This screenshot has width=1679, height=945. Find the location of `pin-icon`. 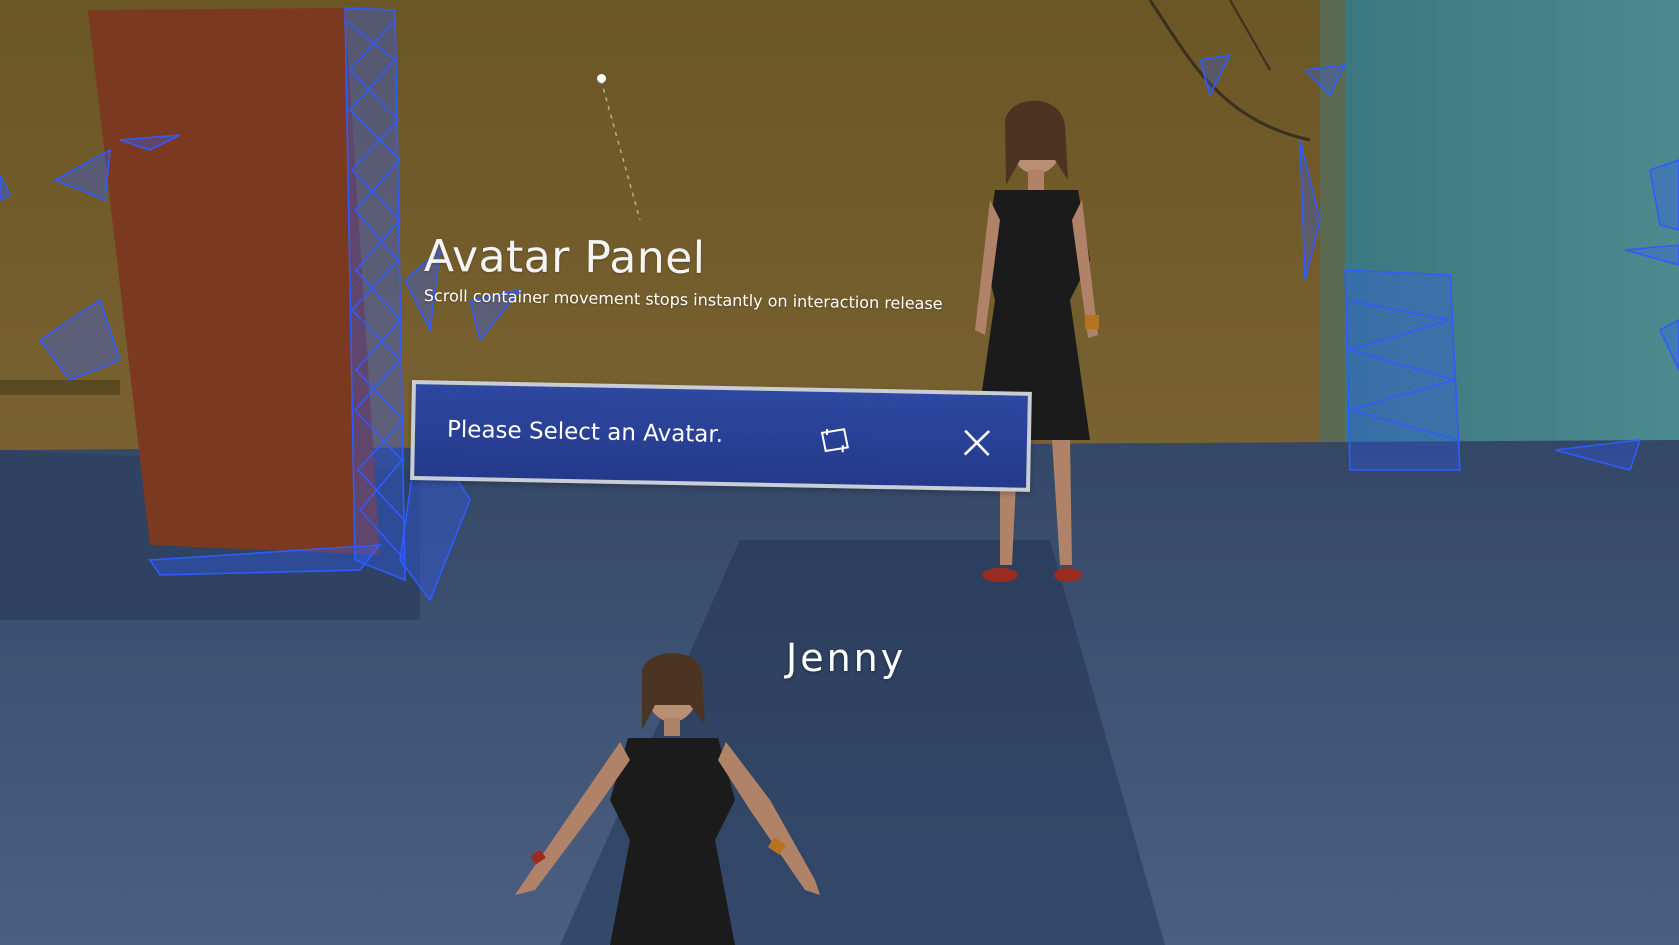

pin-icon is located at coordinates (834, 440).